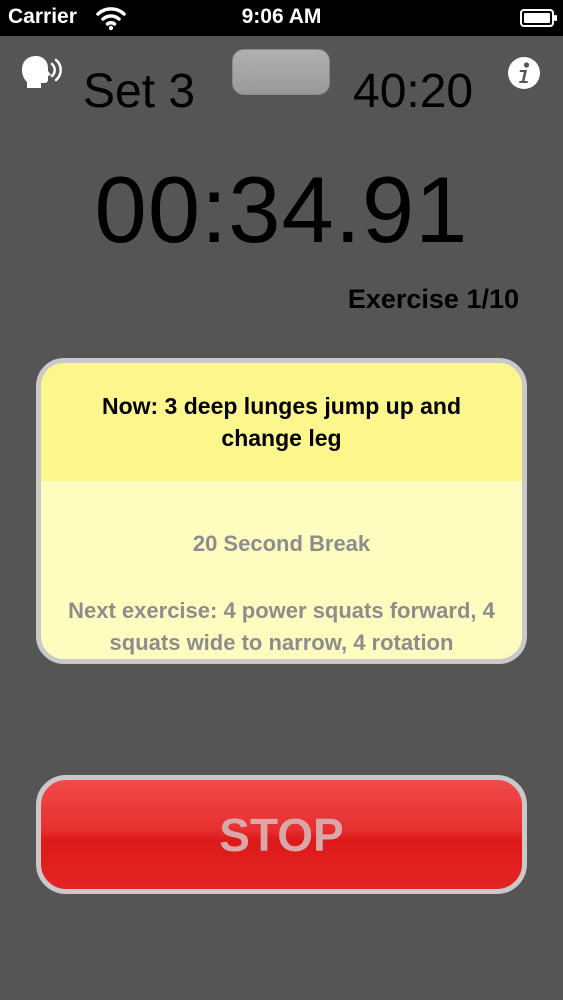 This screenshot has height=1000, width=563. What do you see at coordinates (538, 18) in the screenshot?
I see `battery-icon` at bounding box center [538, 18].